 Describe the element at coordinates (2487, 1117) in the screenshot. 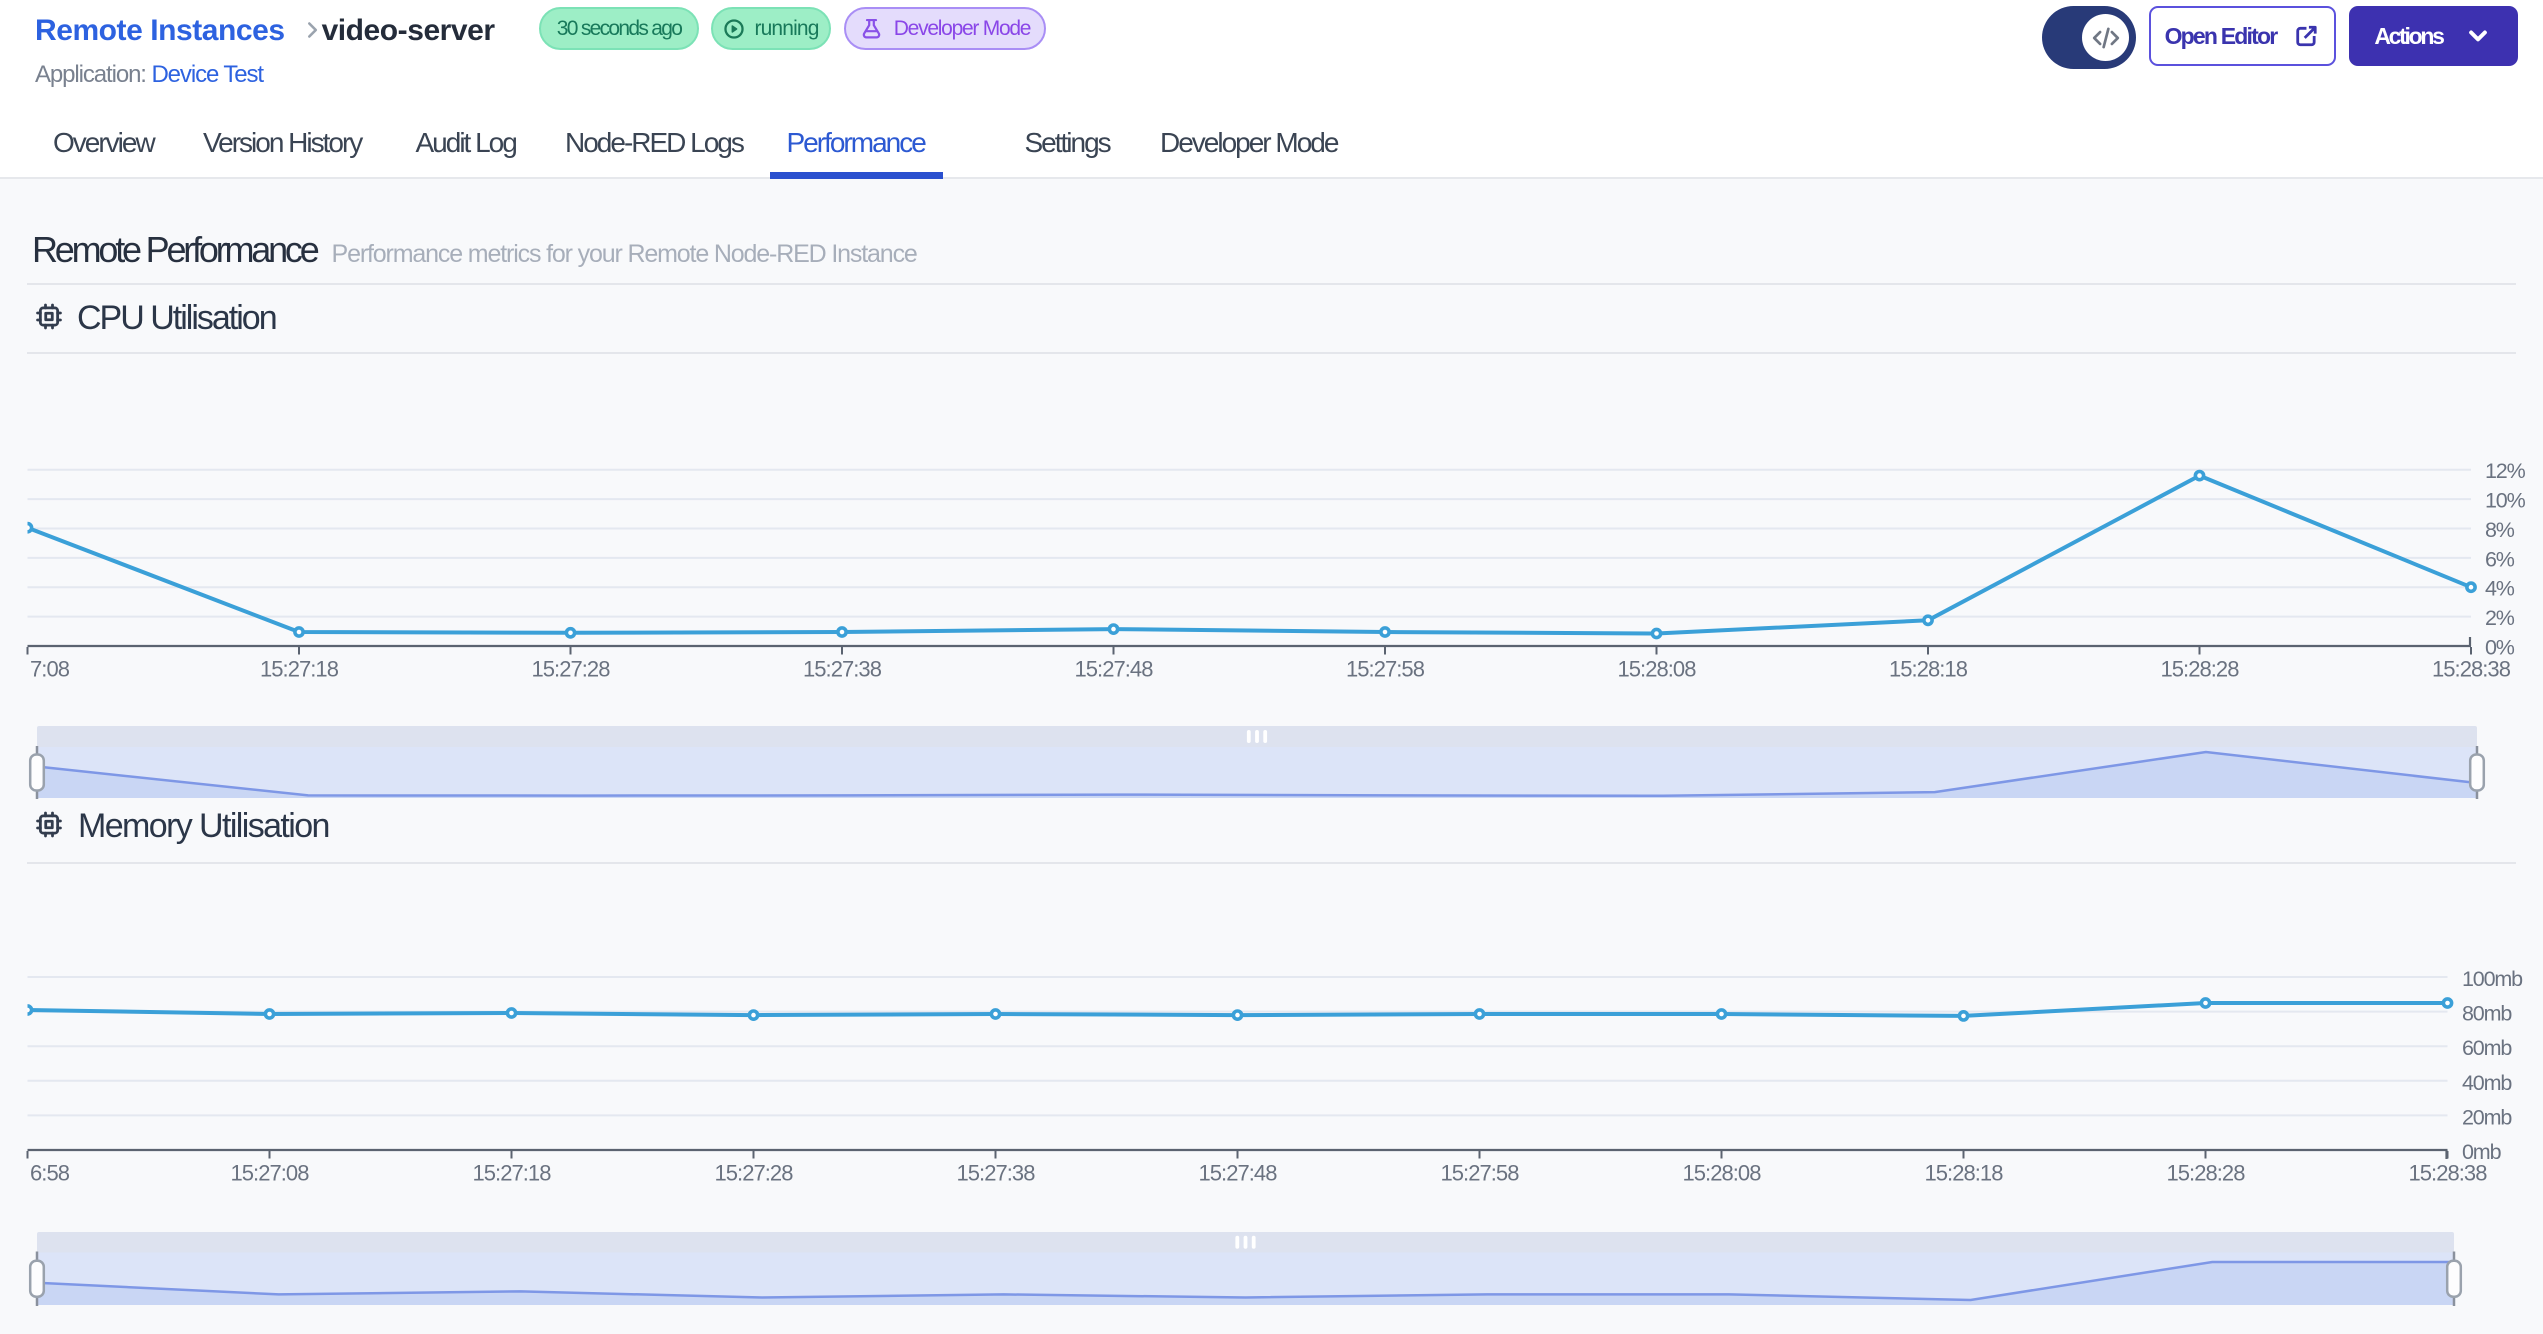

I see `svg-text: 20mb` at that location.